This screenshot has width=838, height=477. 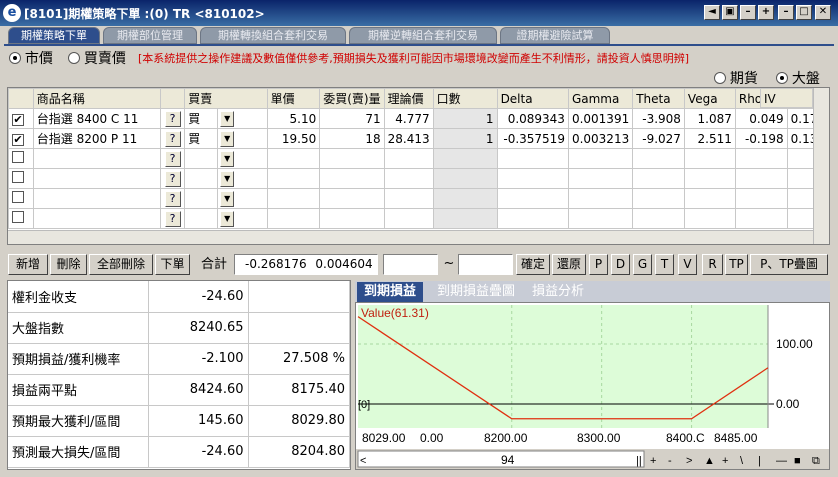 I want to click on header-check, so click(x=21, y=98).